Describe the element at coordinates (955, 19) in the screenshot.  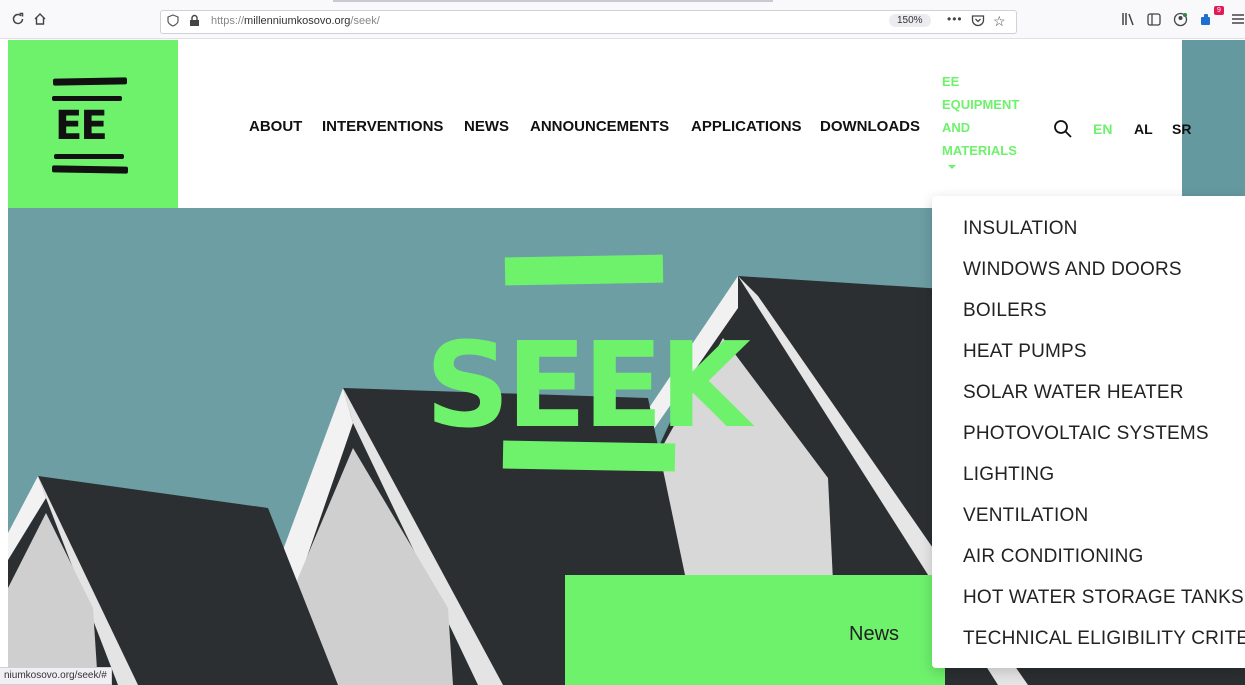
I see `page-actions-icon: •••` at that location.